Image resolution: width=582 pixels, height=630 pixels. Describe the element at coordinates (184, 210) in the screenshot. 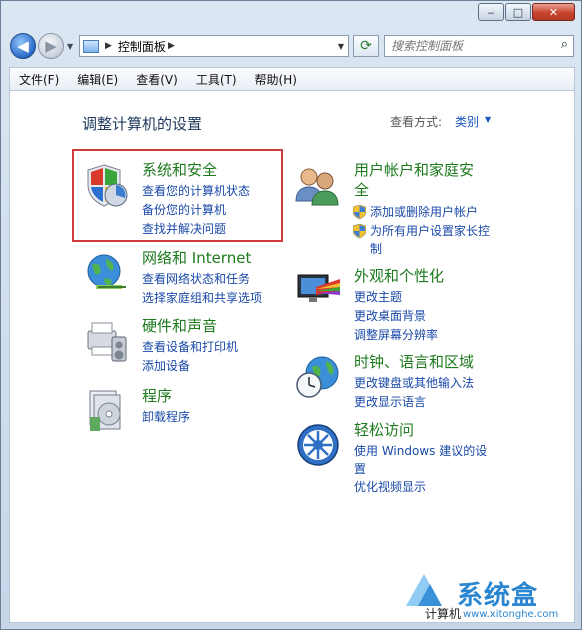

I see `link-backup-computer: 备份您的计算机` at that location.